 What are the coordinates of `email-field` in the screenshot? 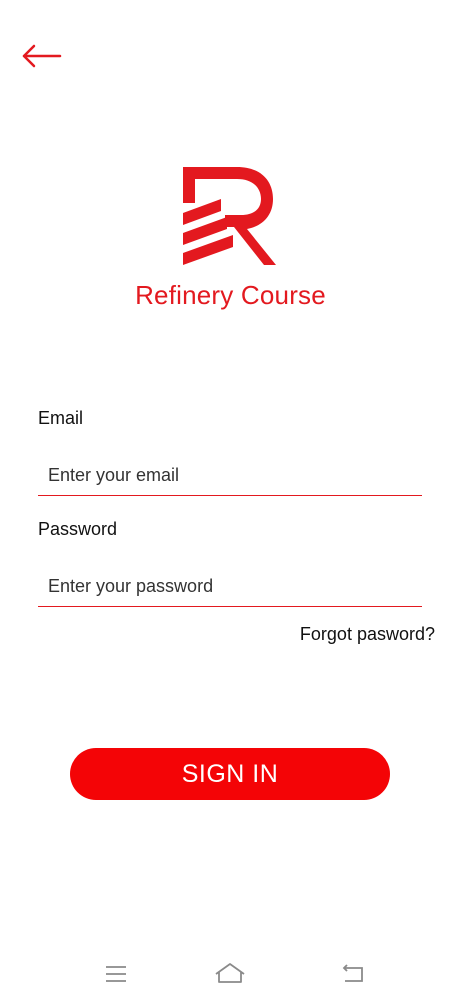 It's located at (230, 476).